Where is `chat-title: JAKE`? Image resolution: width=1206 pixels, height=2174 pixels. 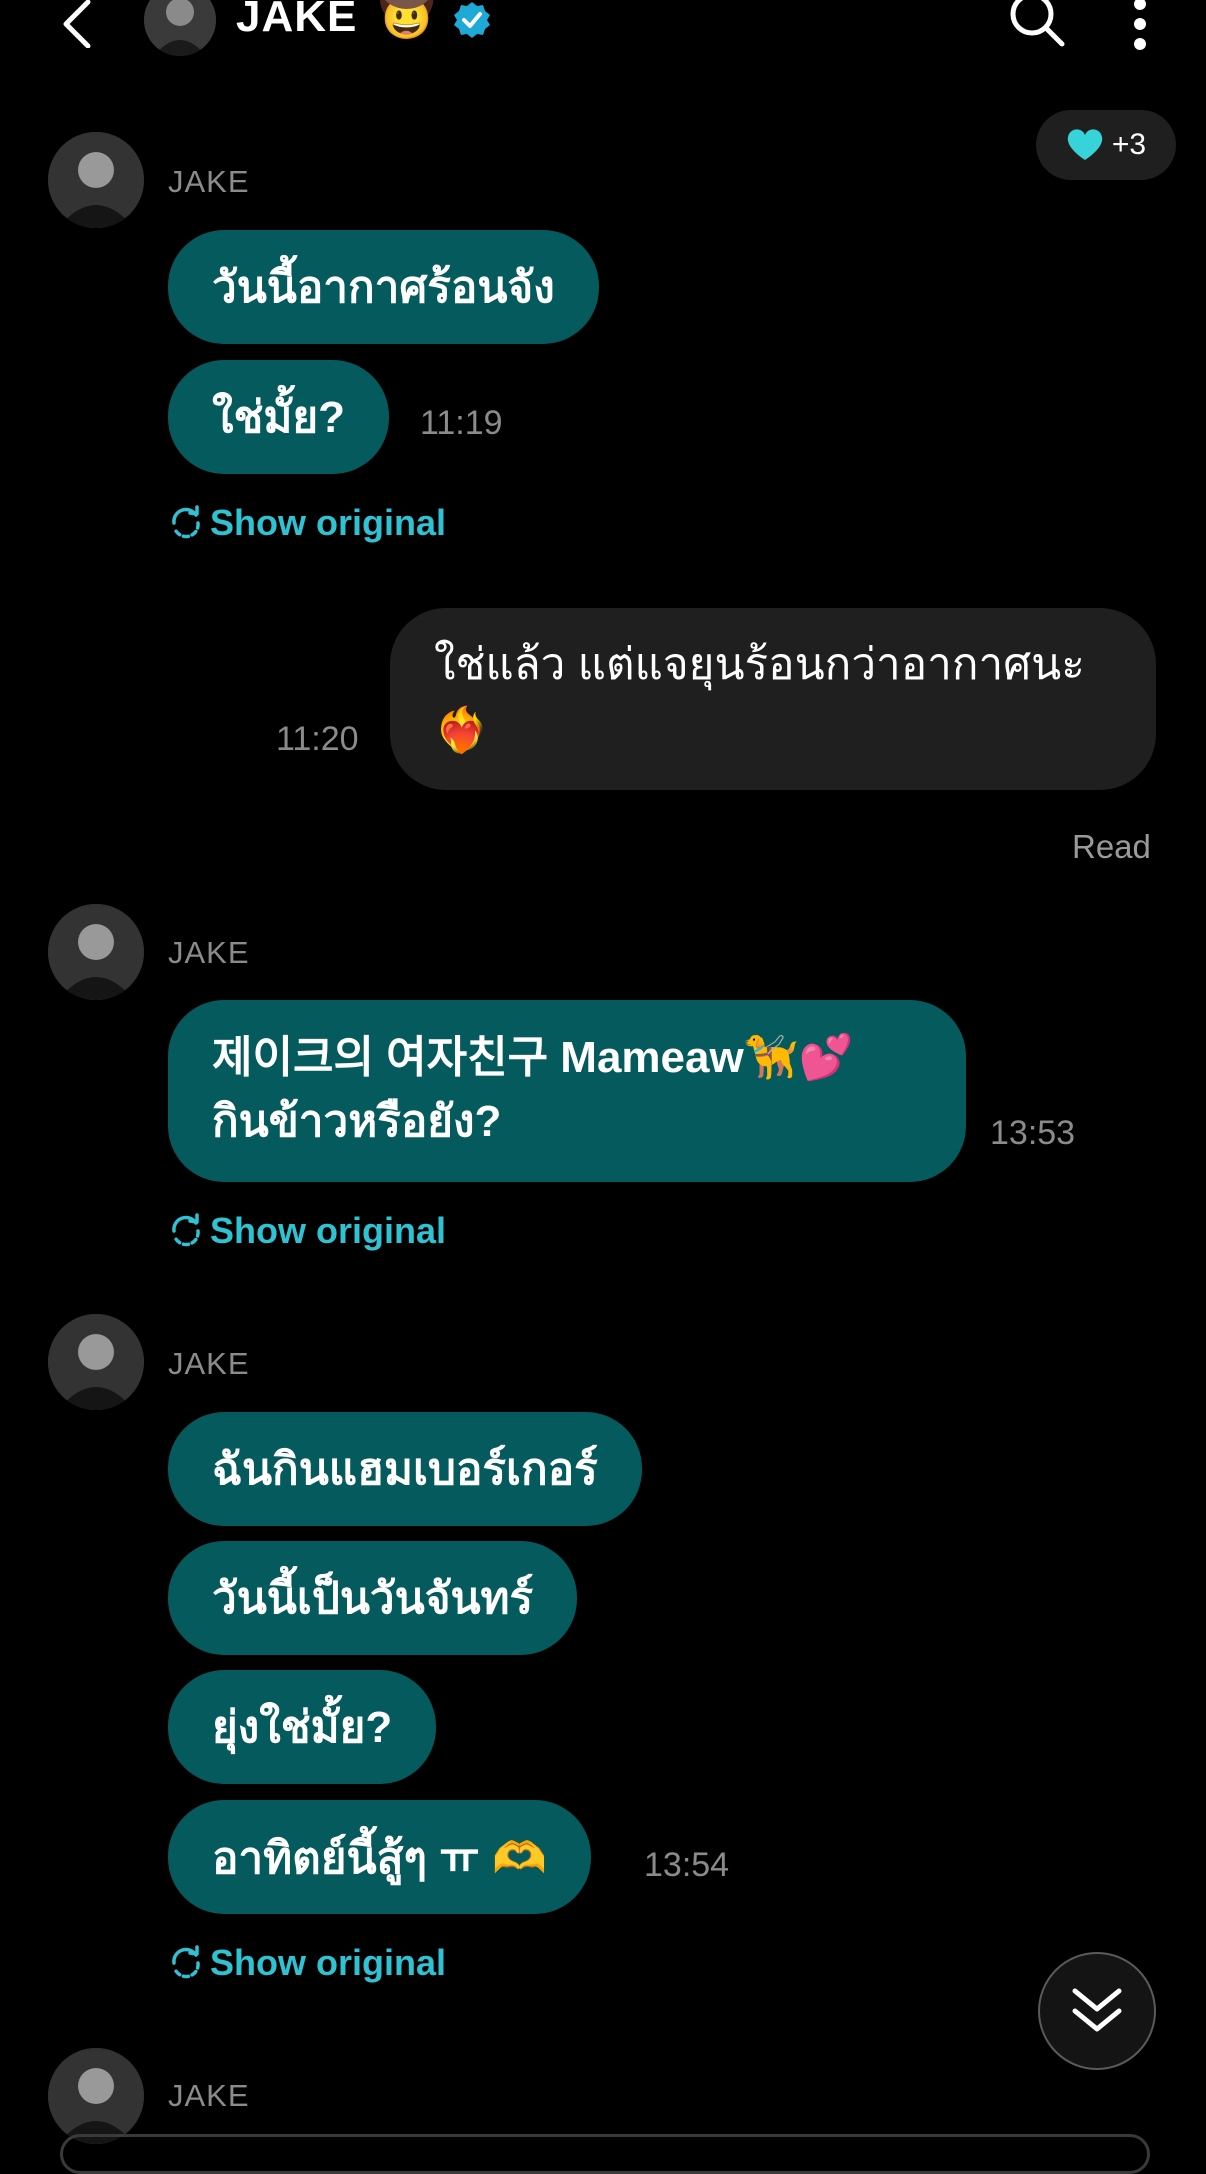
chat-title: JAKE is located at coordinates (297, 20).